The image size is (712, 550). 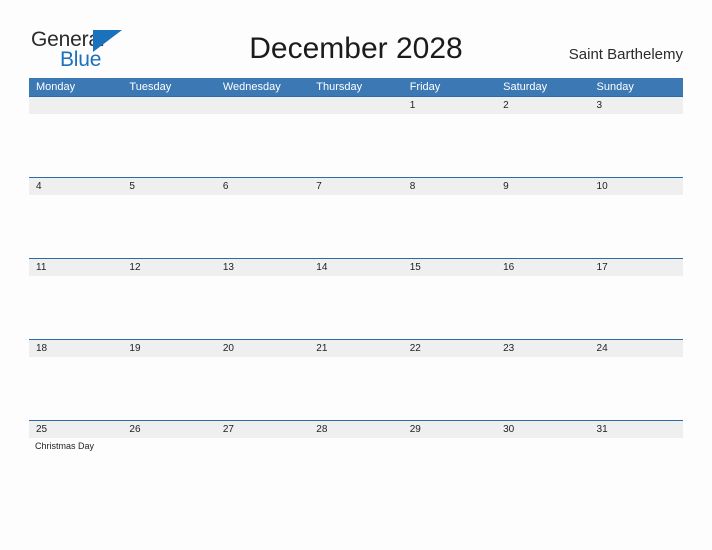 What do you see at coordinates (75, 469) in the screenshot?
I see `day-event-cell: Christmas Day` at bounding box center [75, 469].